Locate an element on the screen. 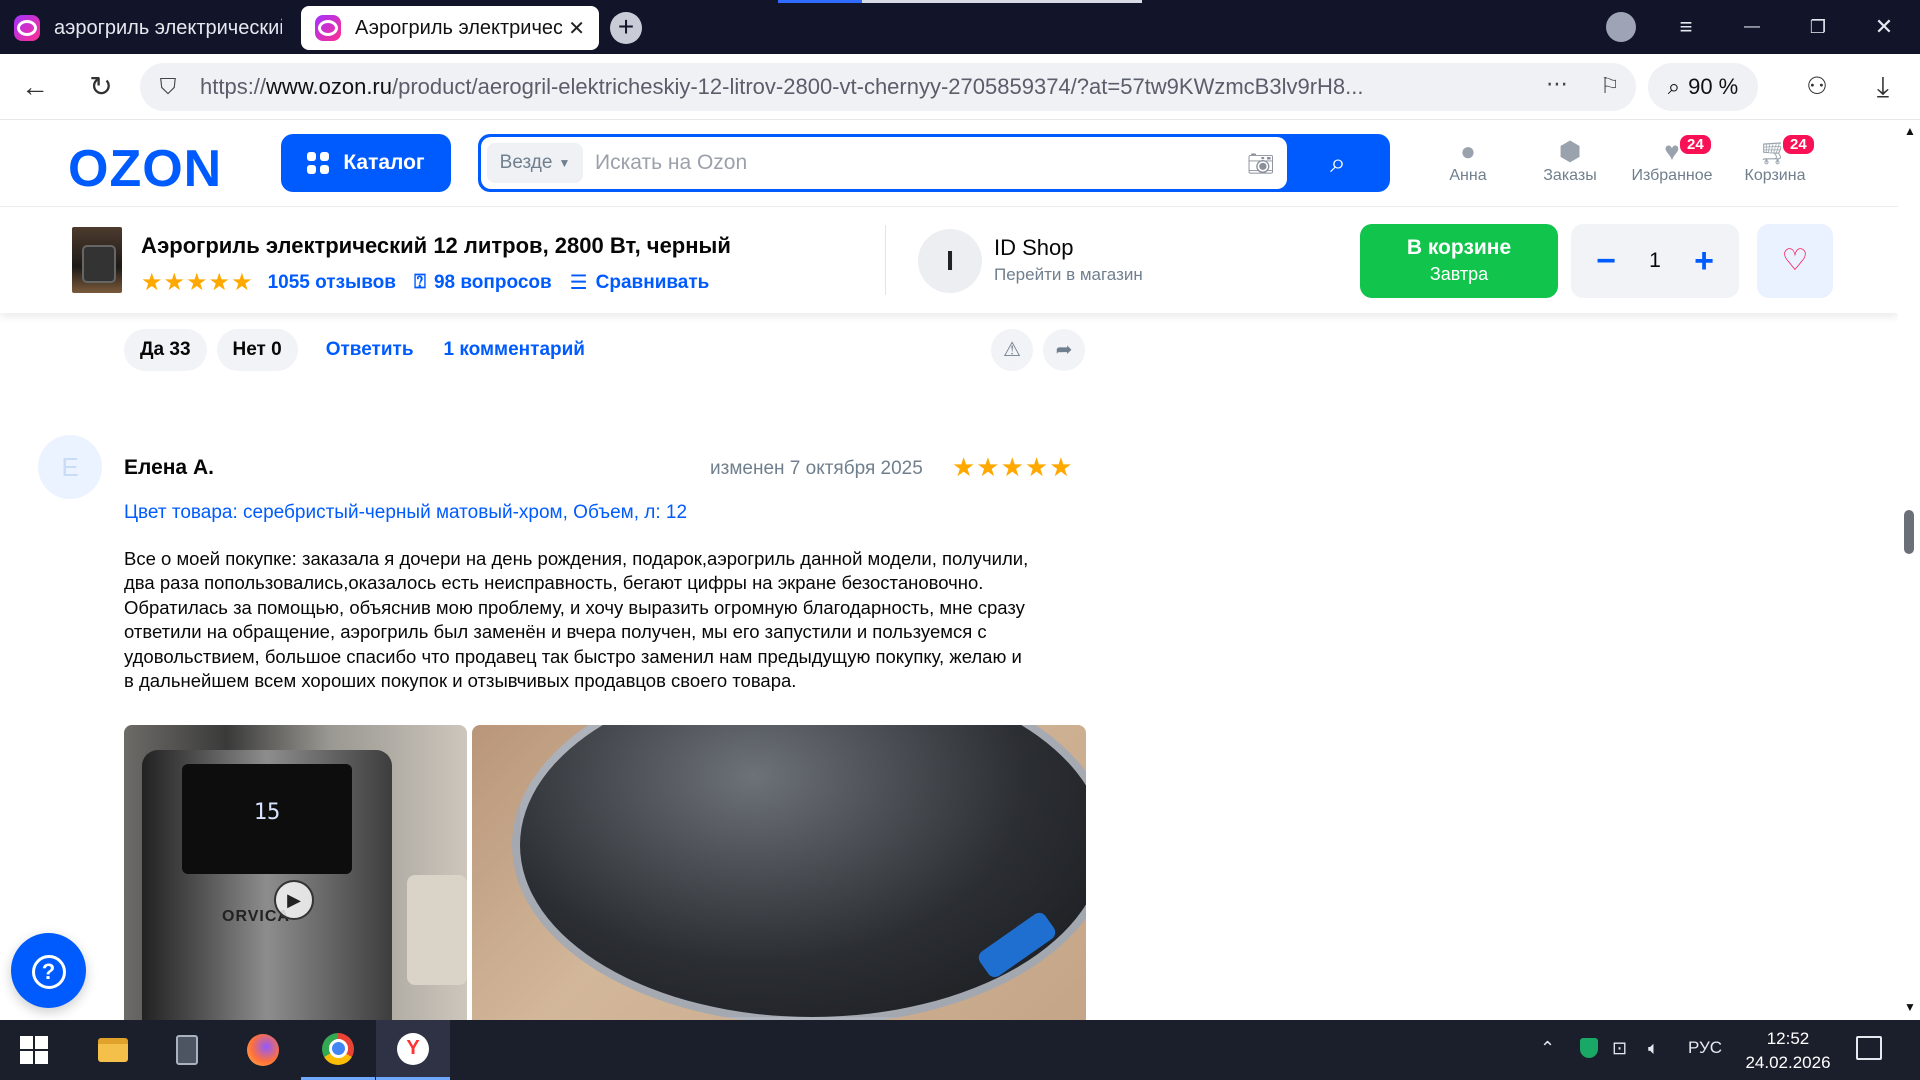 This screenshot has height=1080, width=1920. chrome-icon is located at coordinates (338, 1048).